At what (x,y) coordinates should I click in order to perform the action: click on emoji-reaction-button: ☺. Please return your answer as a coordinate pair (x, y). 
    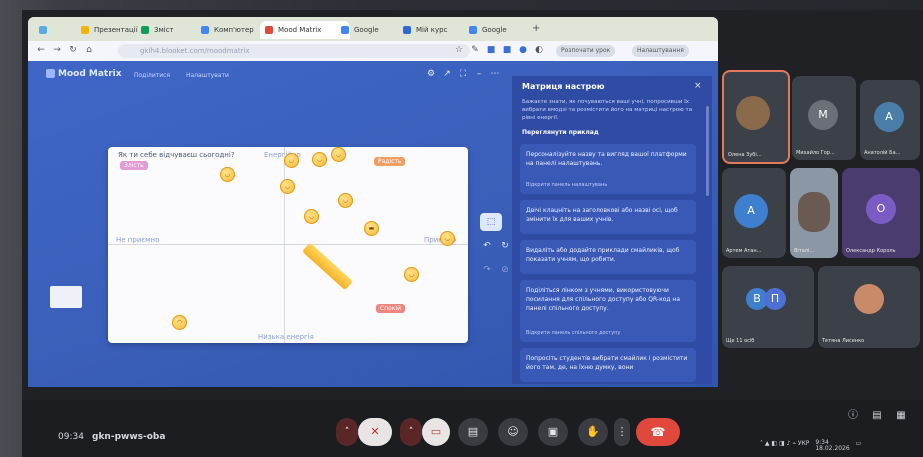
    Looking at the image, I should click on (513, 432).